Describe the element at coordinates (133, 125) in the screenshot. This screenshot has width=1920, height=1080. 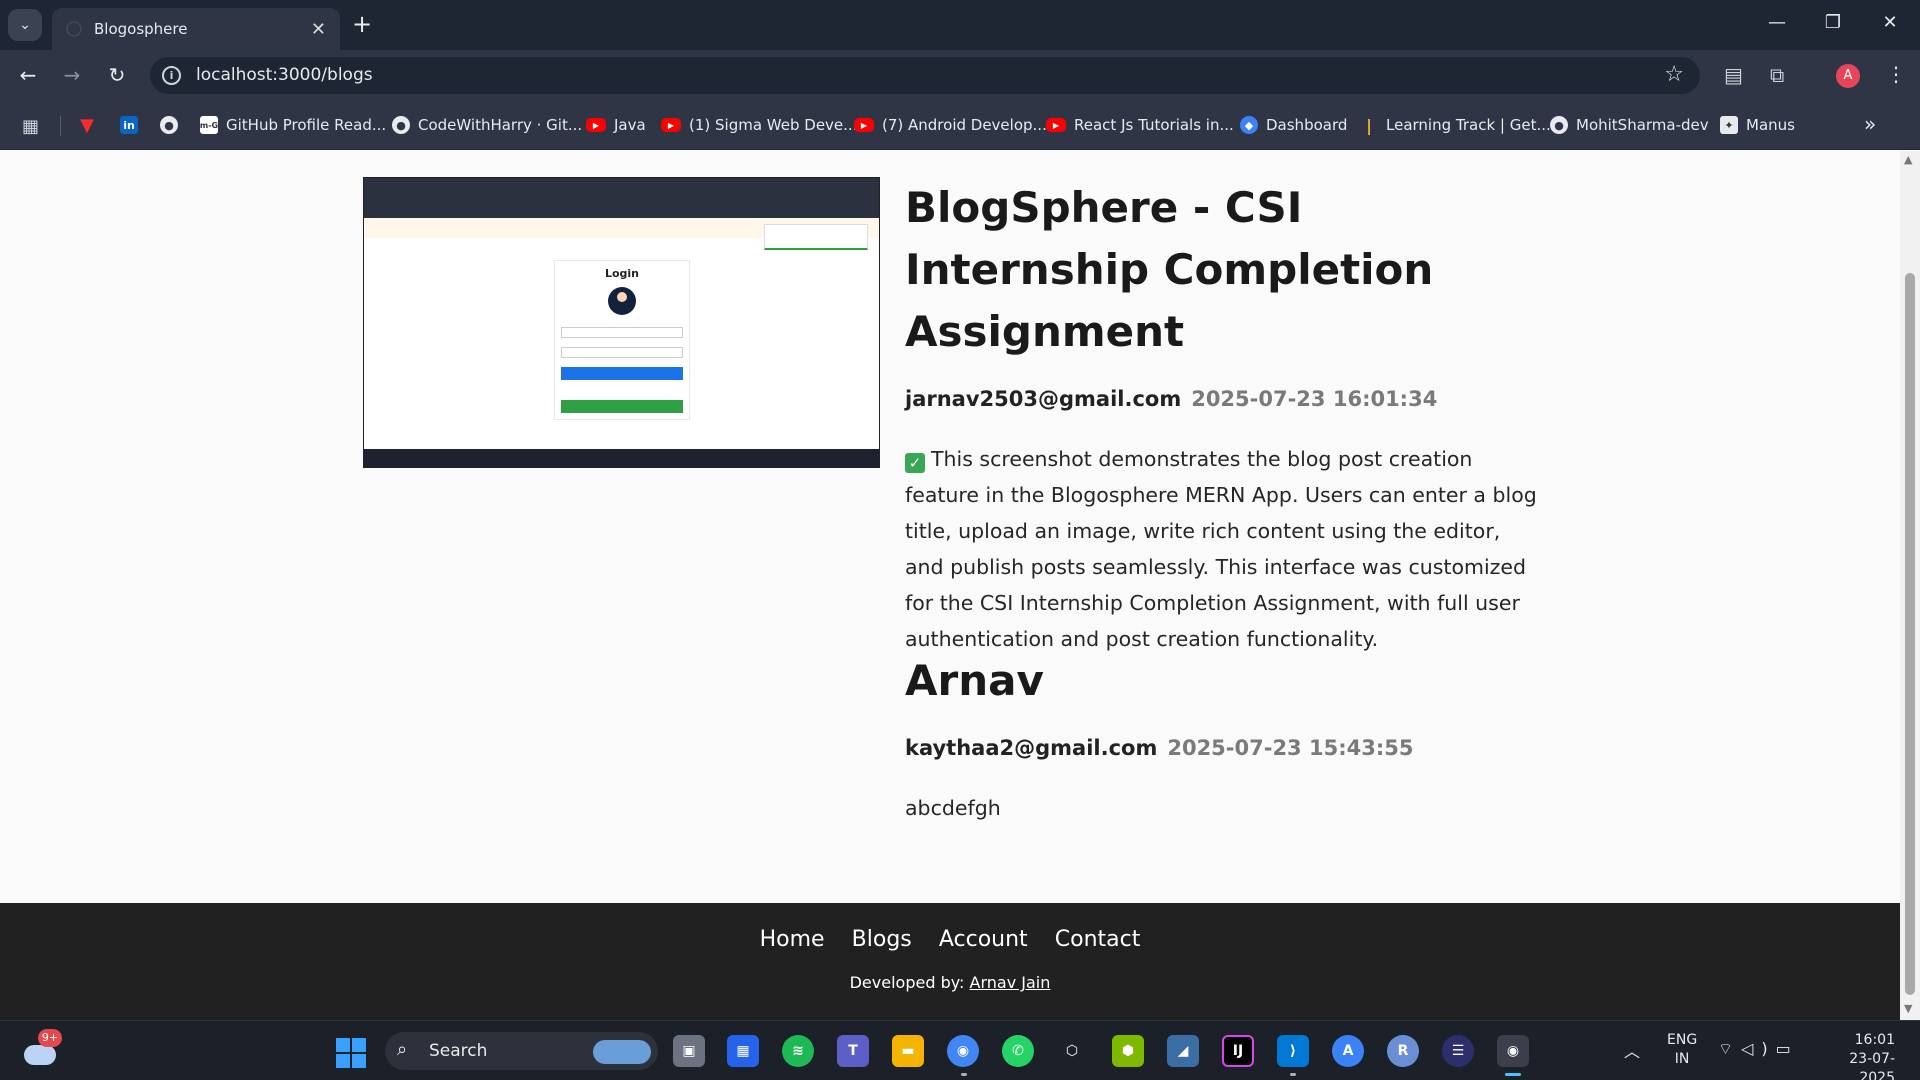
I see `bookmark-linkedin: in` at that location.